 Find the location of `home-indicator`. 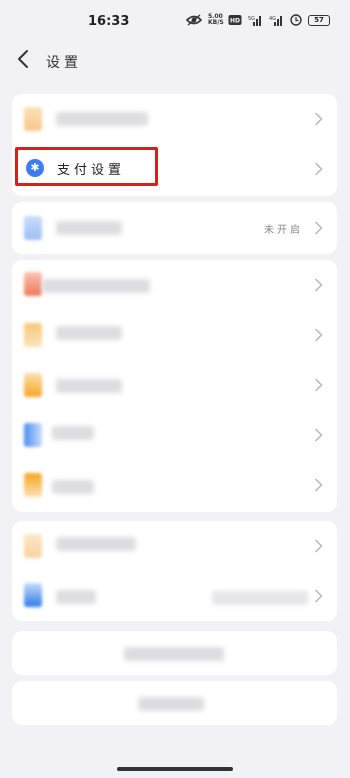

home-indicator is located at coordinates (175, 769).